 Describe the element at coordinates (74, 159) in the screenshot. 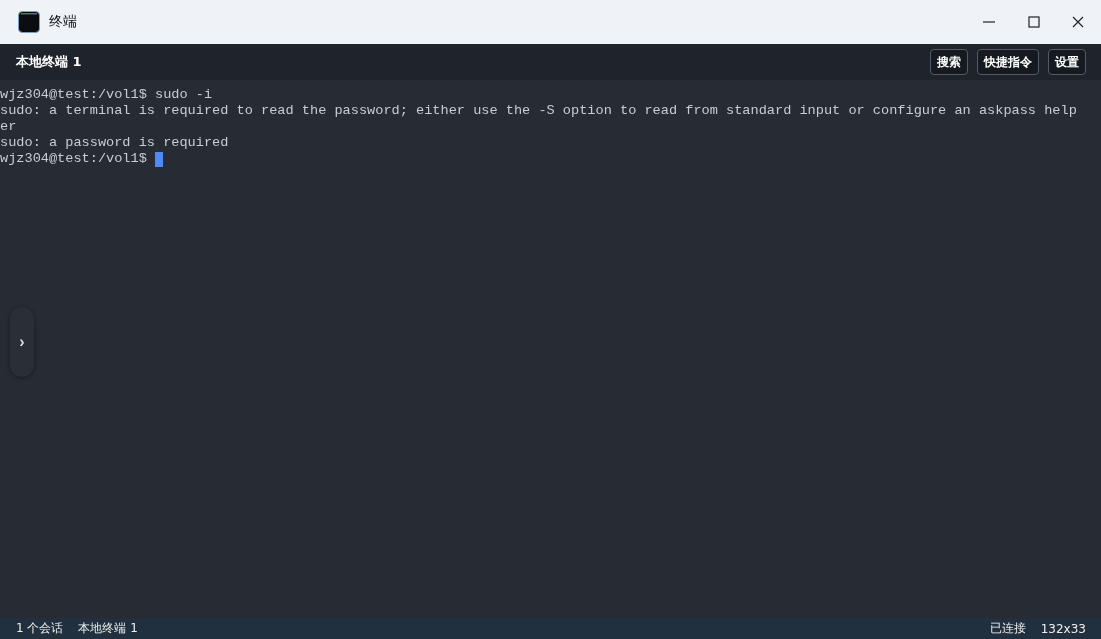

I see `terminal-prompt: wjz304@test:/vol1$` at that location.